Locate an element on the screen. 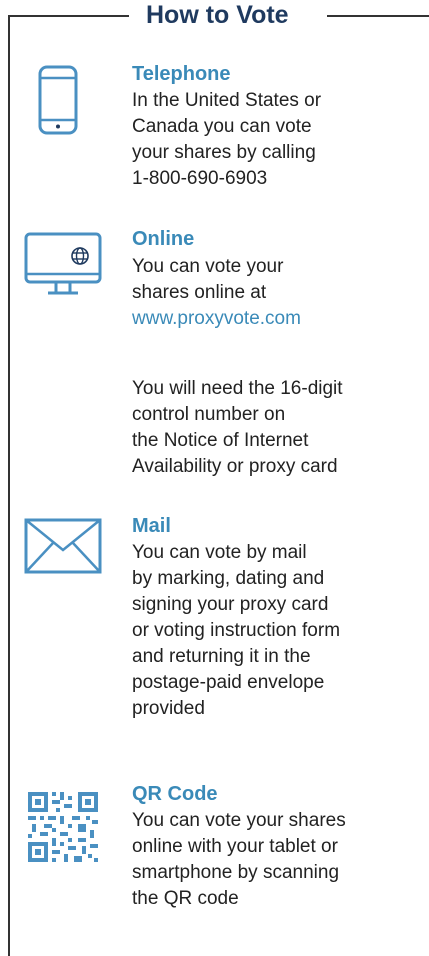 This screenshot has width=429, height=956. text-line: control number on is located at coordinates (209, 414).